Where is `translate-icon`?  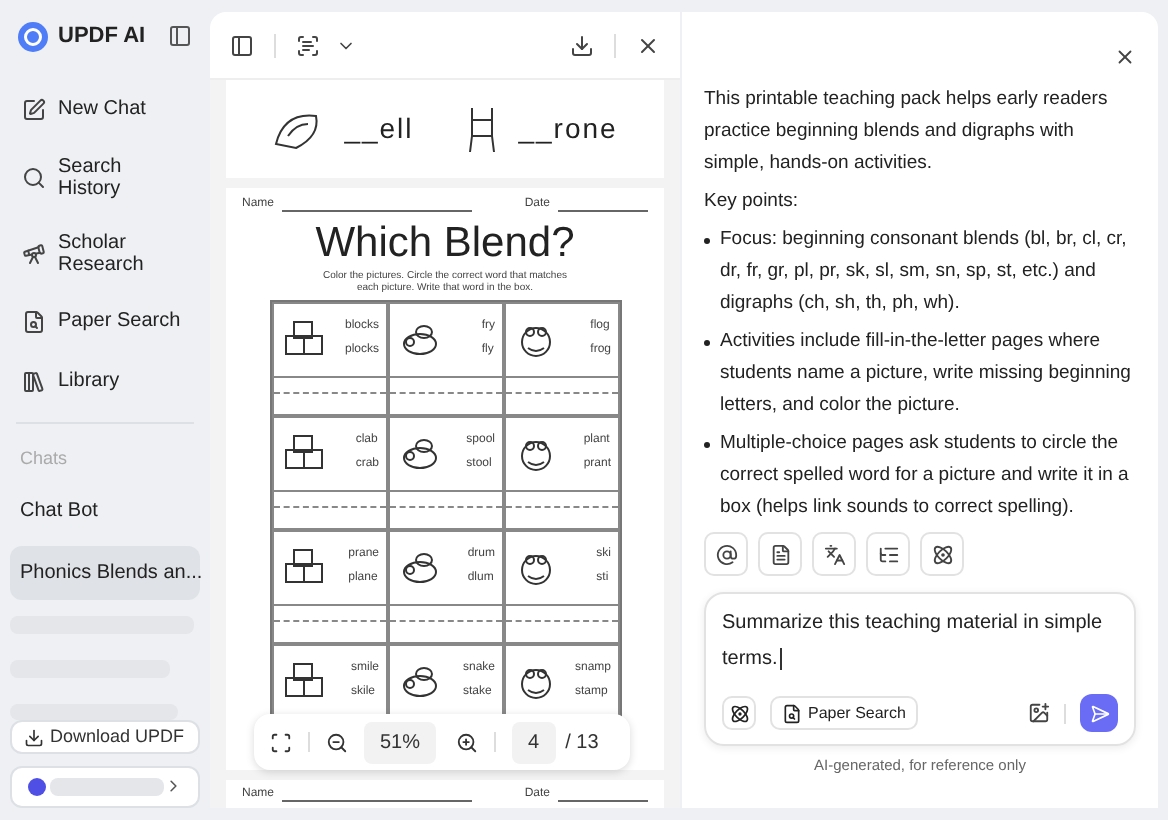 translate-icon is located at coordinates (834, 554).